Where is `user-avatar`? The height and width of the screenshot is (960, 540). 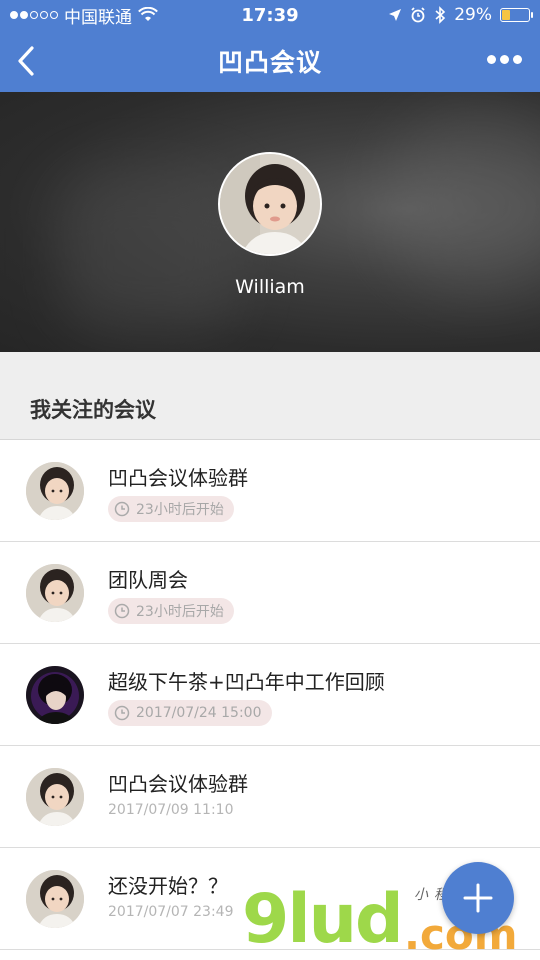
user-avatar is located at coordinates (270, 204).